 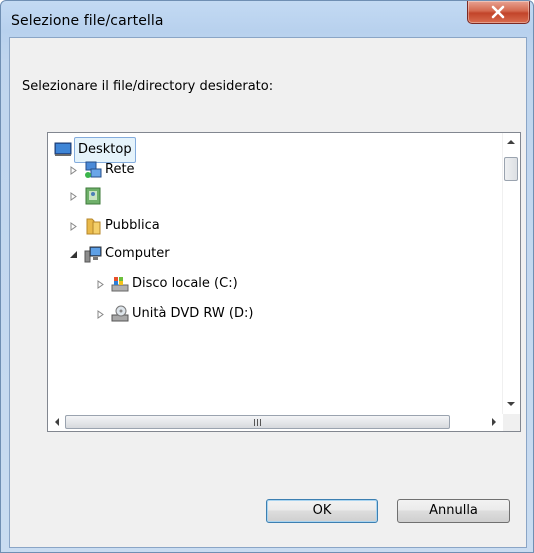 I want to click on dvd-drive-icon, so click(x=120, y=313).